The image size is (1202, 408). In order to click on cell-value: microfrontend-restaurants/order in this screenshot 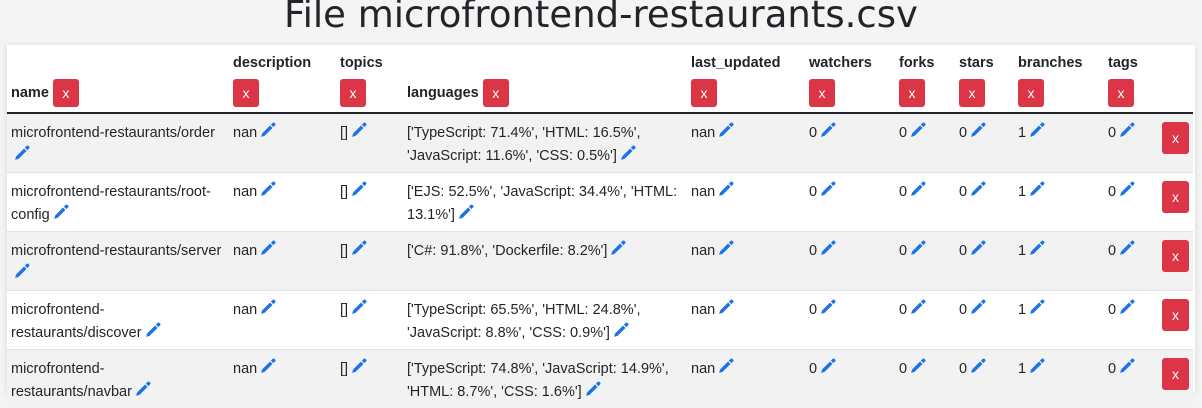, I will do `click(113, 133)`.